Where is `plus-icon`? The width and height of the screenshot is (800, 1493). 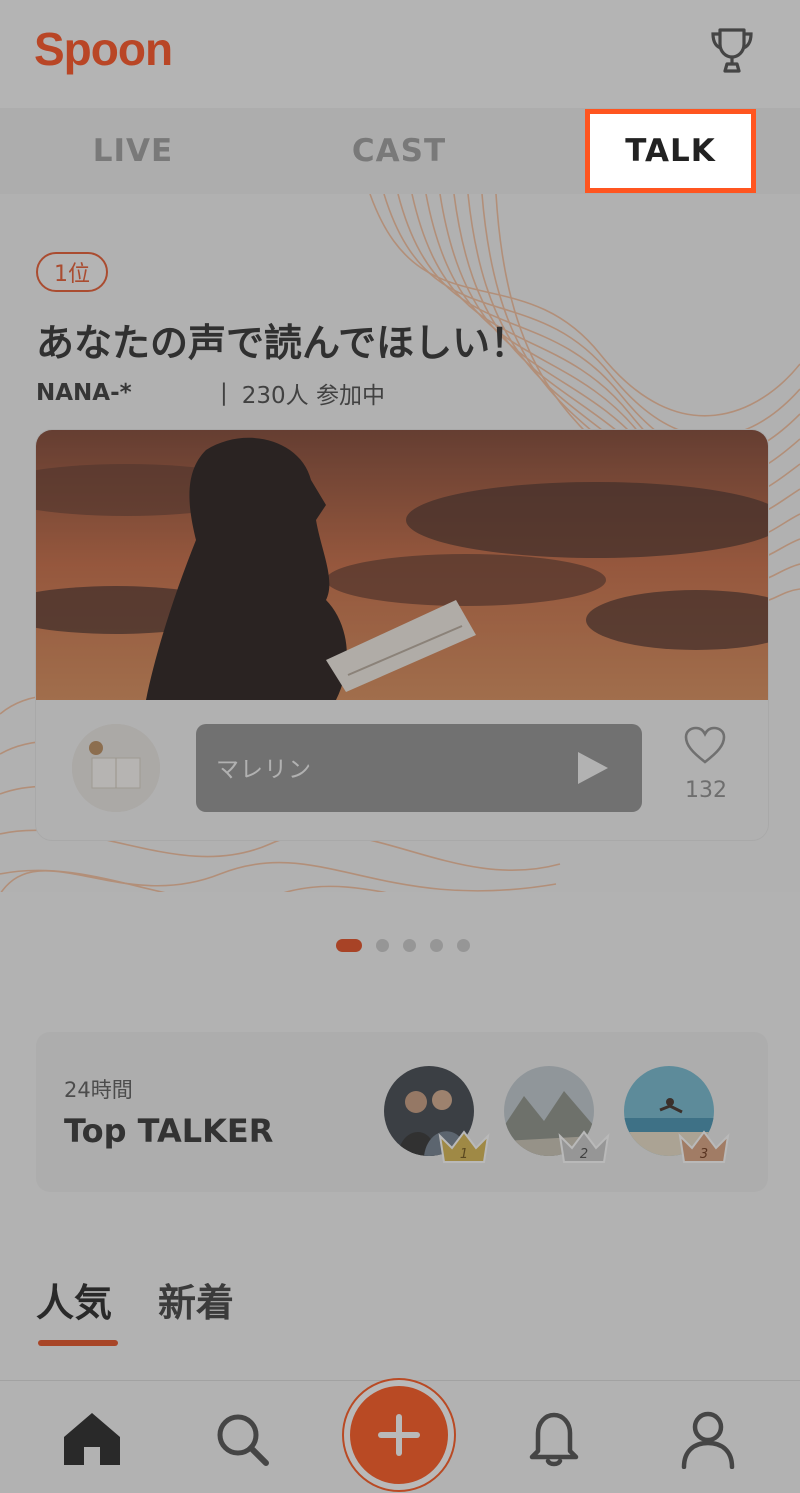 plus-icon is located at coordinates (399, 1435).